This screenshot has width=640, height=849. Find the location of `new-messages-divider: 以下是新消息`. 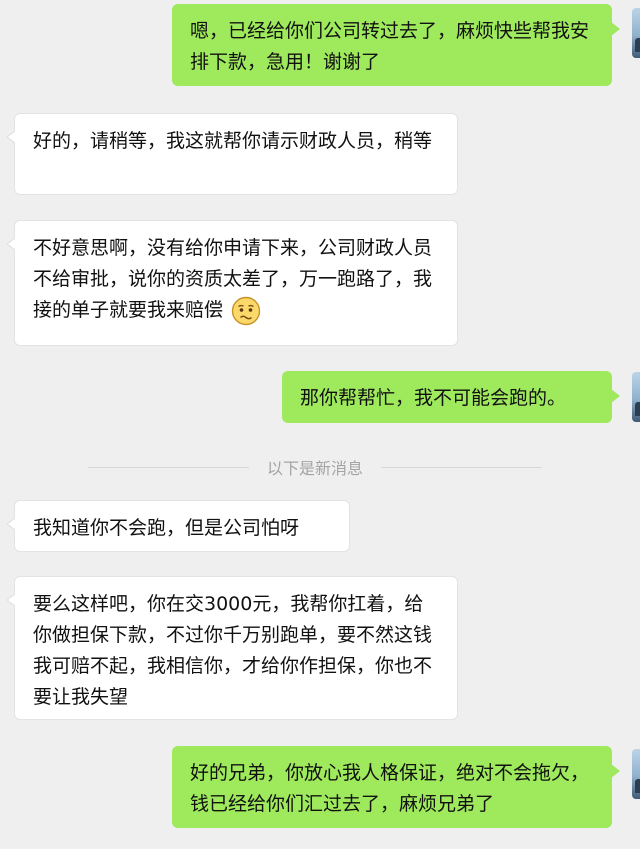

new-messages-divider: 以下是新消息 is located at coordinates (315, 467).